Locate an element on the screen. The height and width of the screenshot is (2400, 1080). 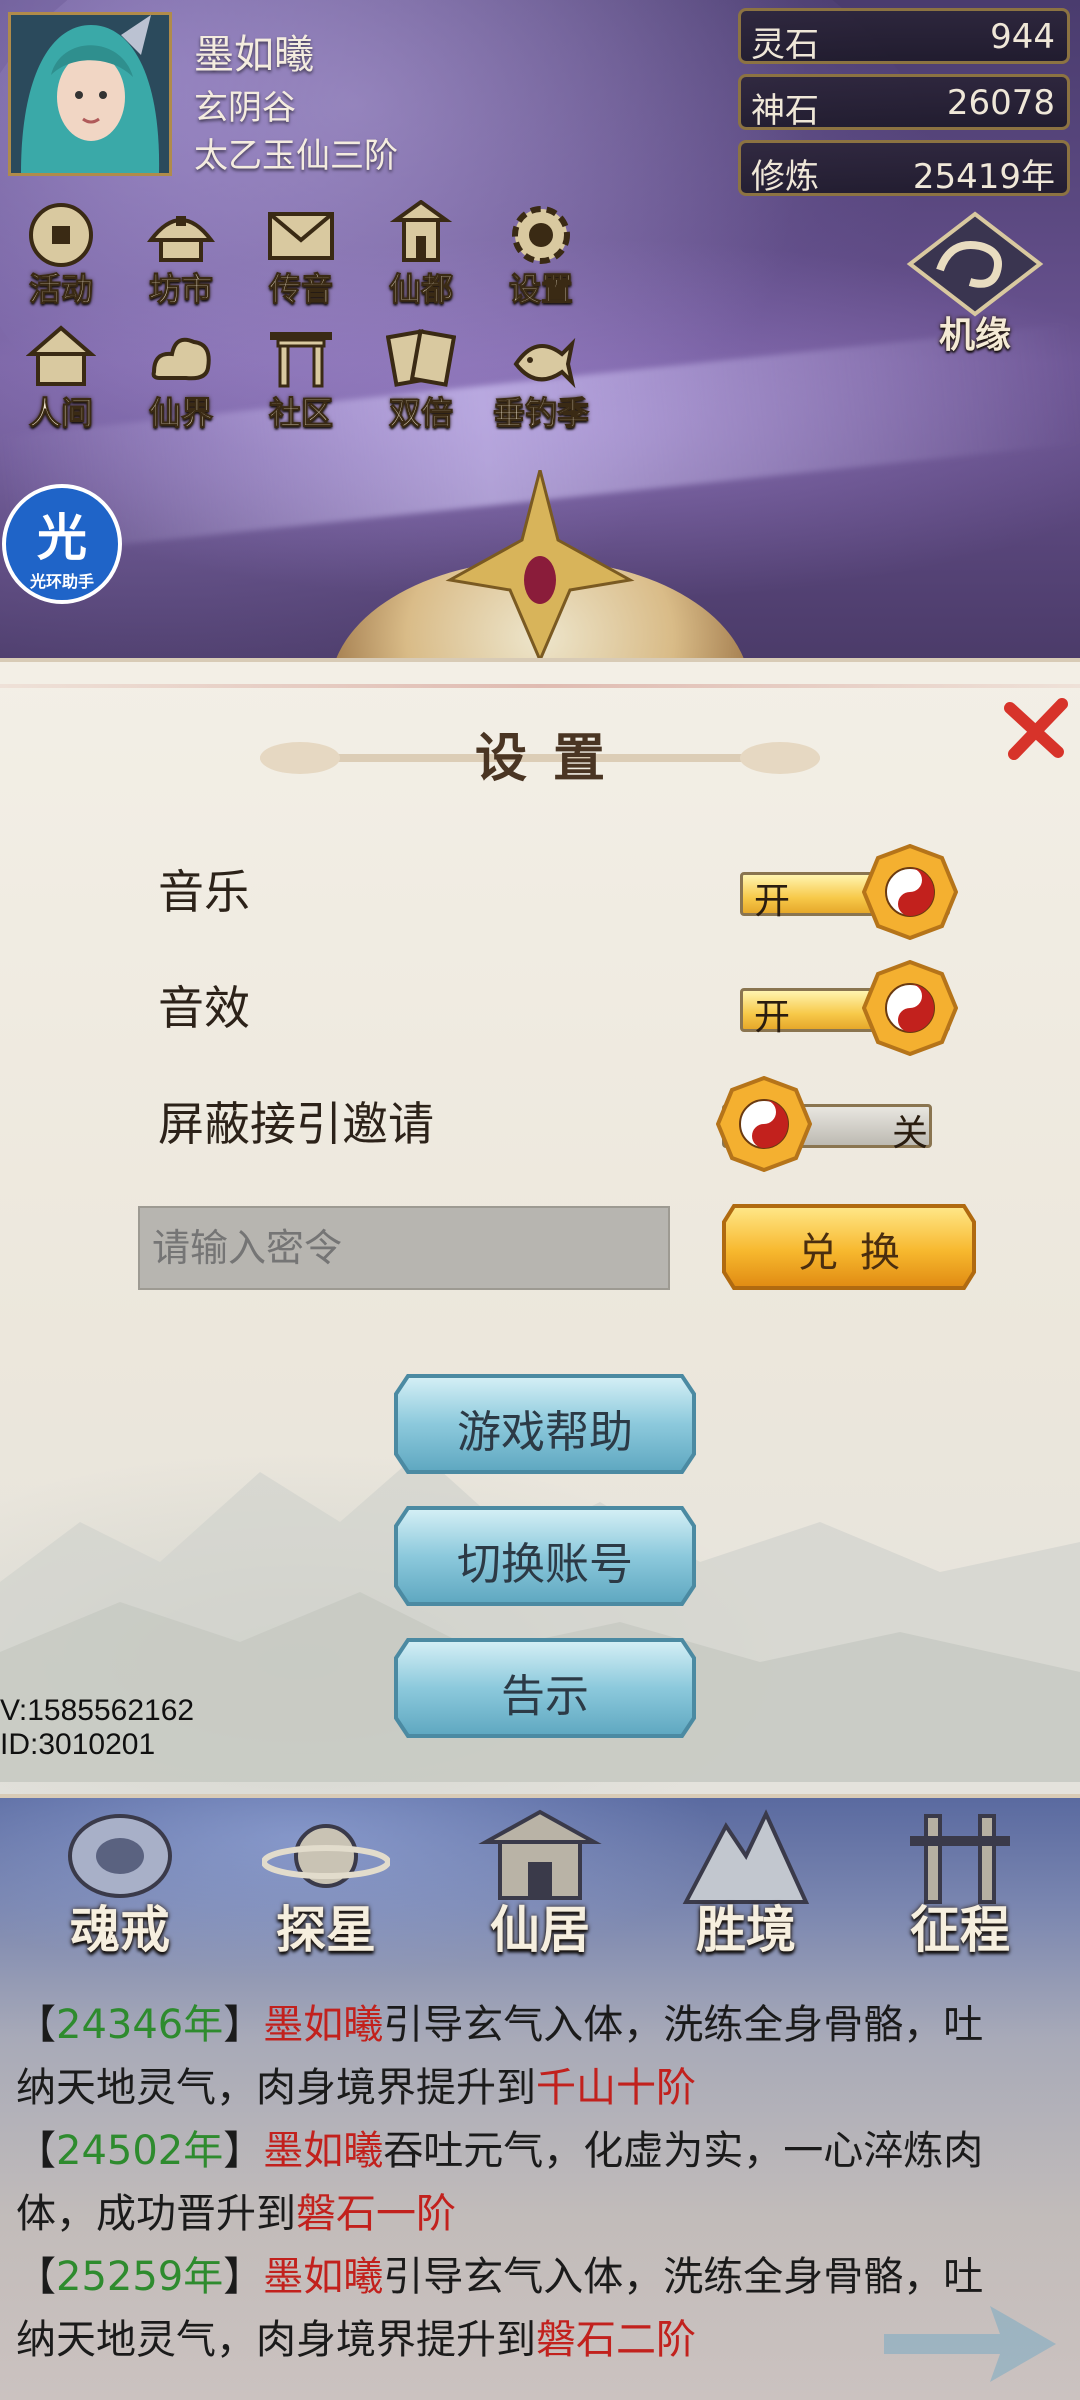
nav-label: 征程 is located at coordinates (960, 1929).